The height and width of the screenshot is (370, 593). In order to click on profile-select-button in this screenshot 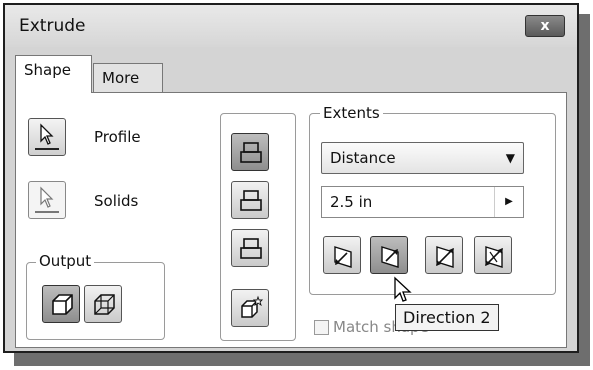, I will do `click(47, 137)`.